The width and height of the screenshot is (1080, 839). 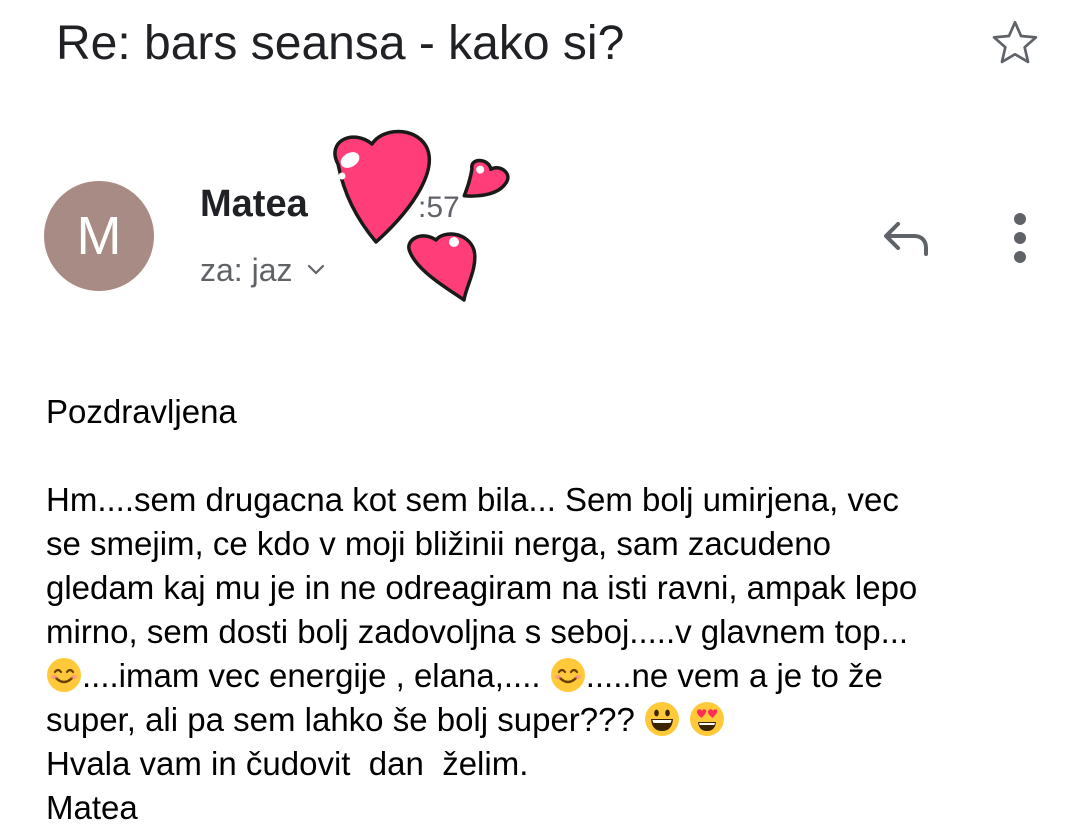 What do you see at coordinates (1015, 43) in the screenshot?
I see `star-icon` at bounding box center [1015, 43].